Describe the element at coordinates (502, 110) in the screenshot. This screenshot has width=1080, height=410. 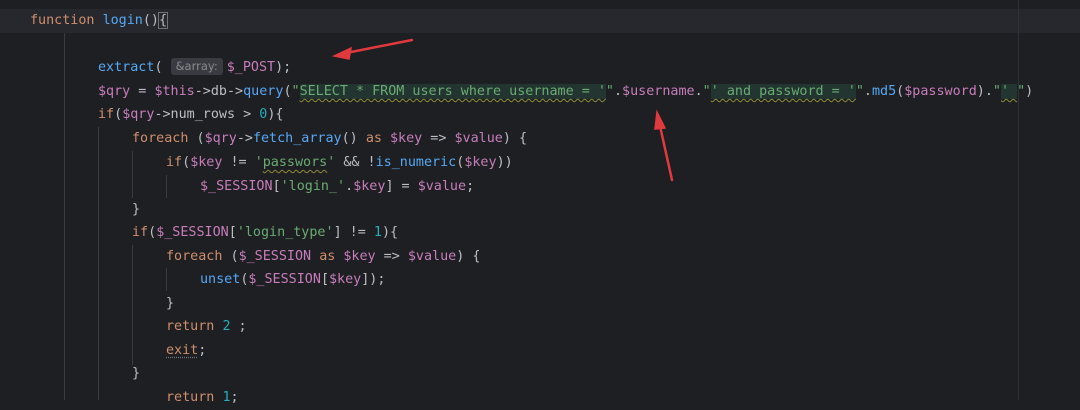
I see `annotation-arrows` at that location.